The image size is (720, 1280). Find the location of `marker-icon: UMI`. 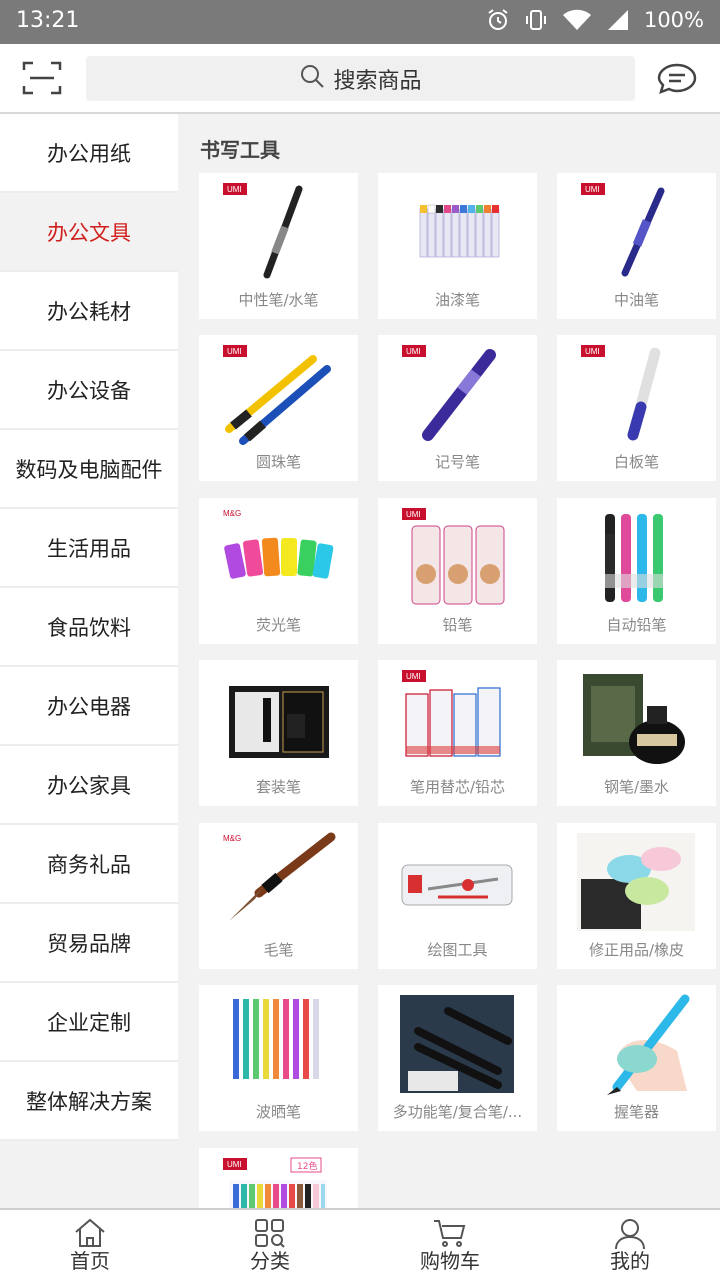

marker-icon: UMI is located at coordinates (449, 393).